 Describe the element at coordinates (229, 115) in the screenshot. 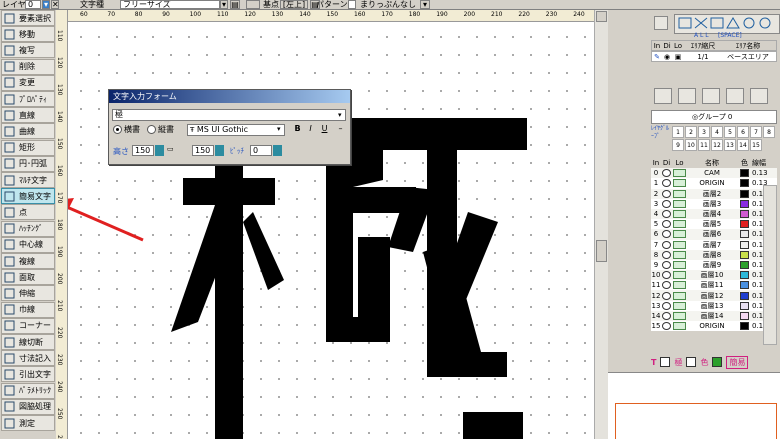

I see `text-input-field: 極` at that location.